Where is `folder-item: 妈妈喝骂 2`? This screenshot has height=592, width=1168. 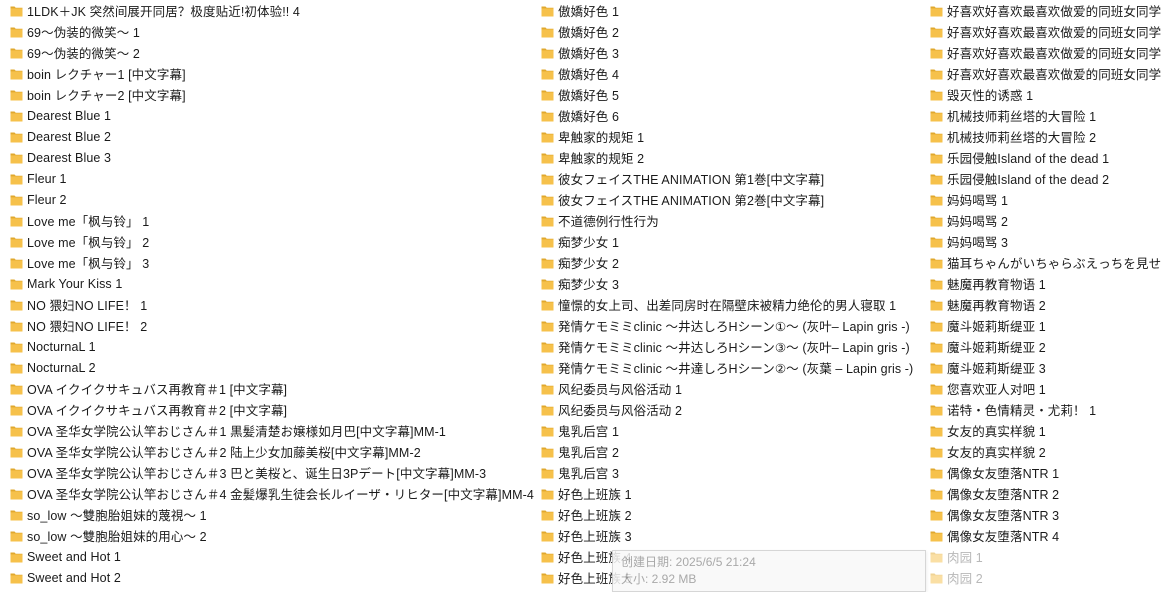
folder-item: 妈妈喝骂 2 is located at coordinates (1049, 220).